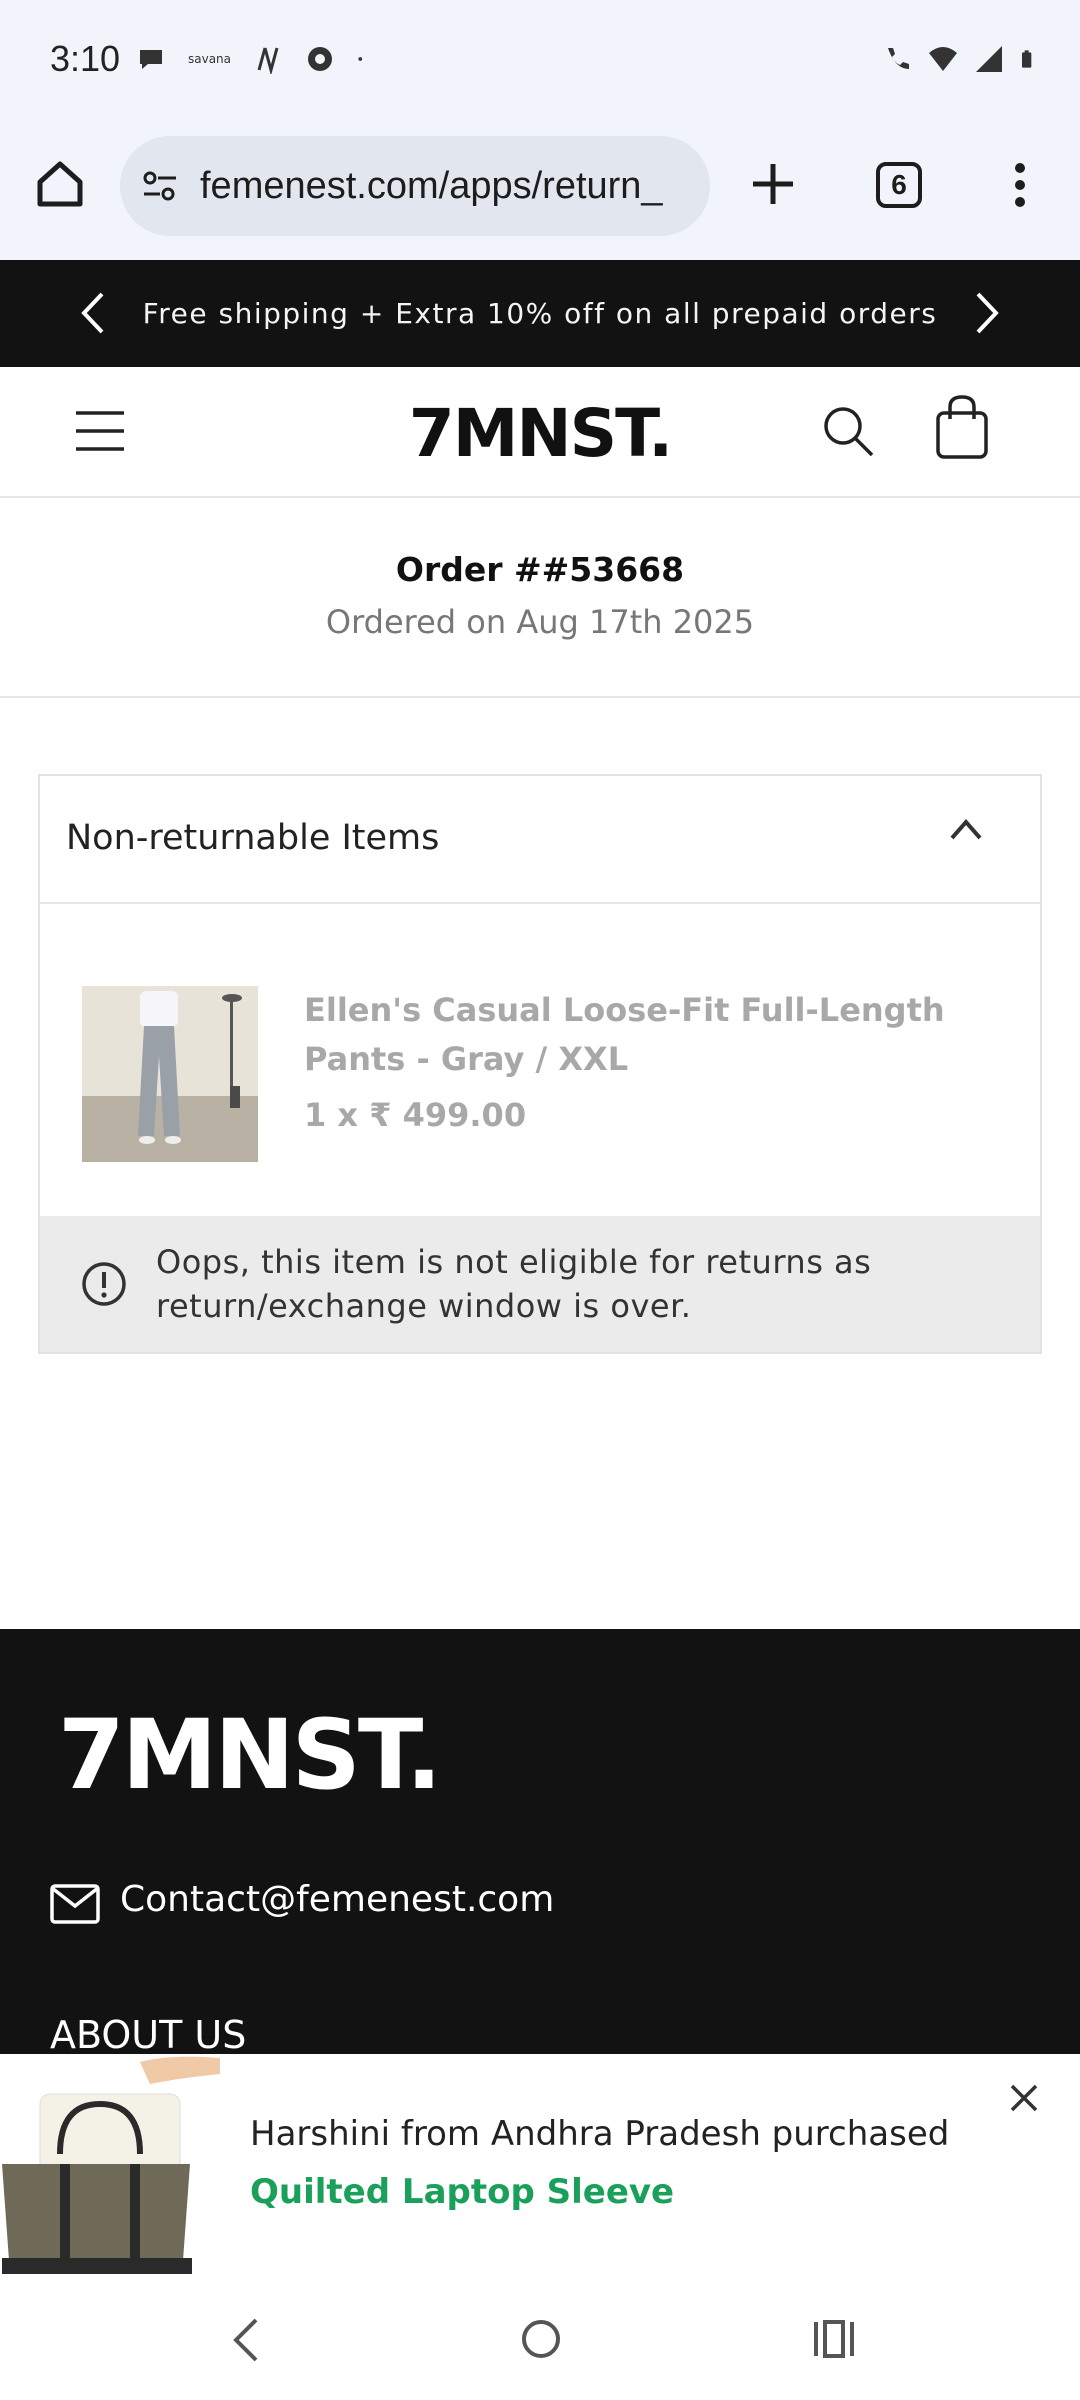 The height and width of the screenshot is (2400, 1080). What do you see at coordinates (253, 838) in the screenshot?
I see `panel-title: Non-returnable Items` at bounding box center [253, 838].